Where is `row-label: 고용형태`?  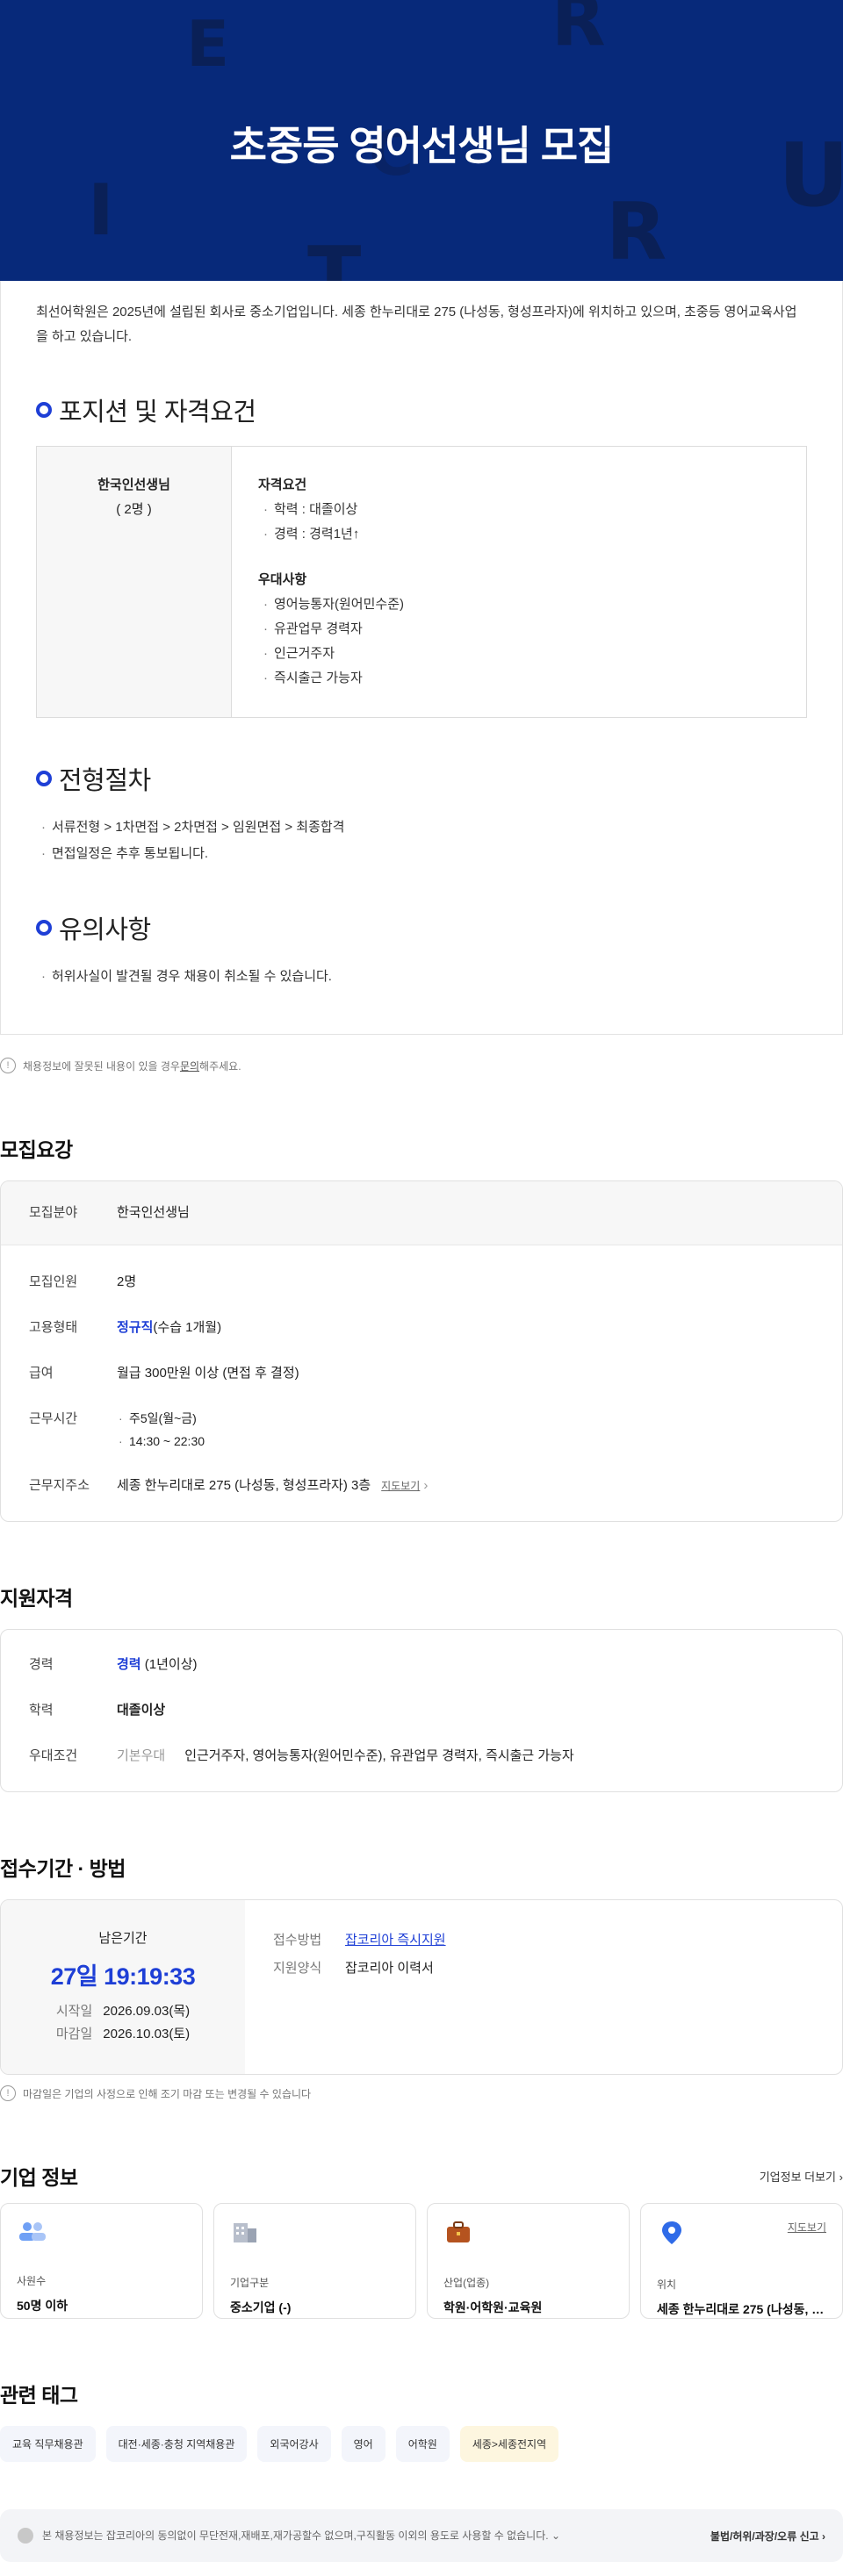
row-label: 고용형태 is located at coordinates (54, 1327).